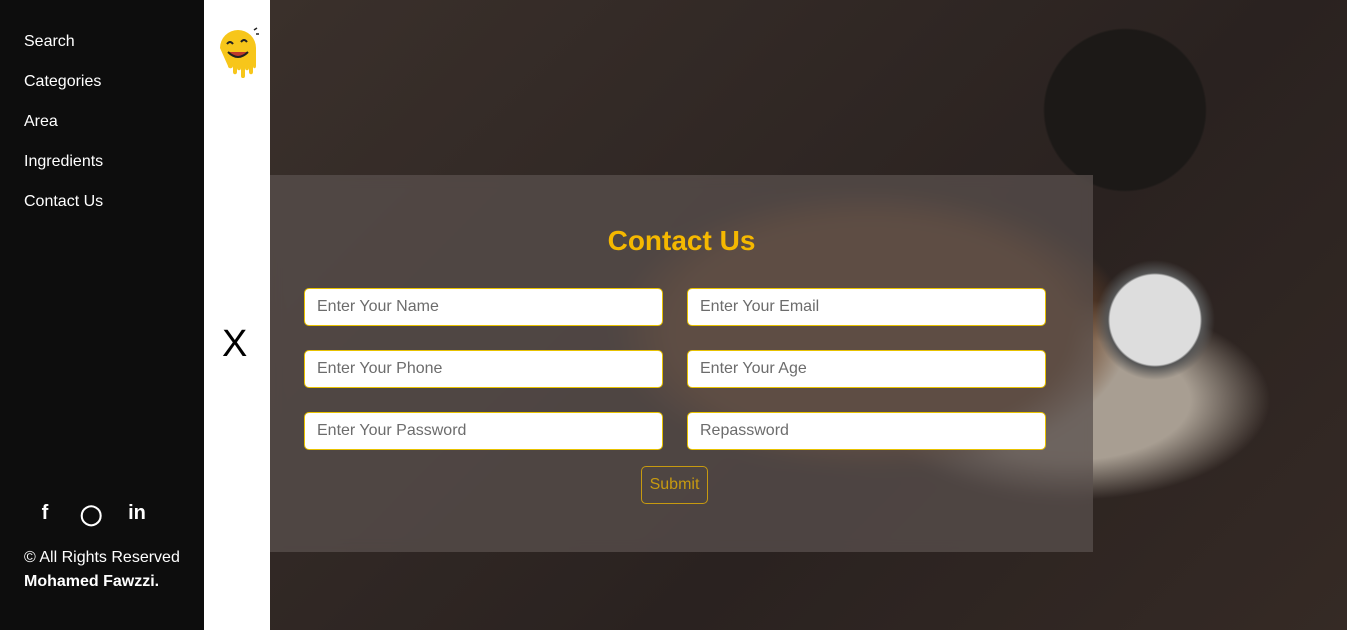 The width and height of the screenshot is (1347, 630). I want to click on nav-ingredients: Ingredients, so click(102, 172).